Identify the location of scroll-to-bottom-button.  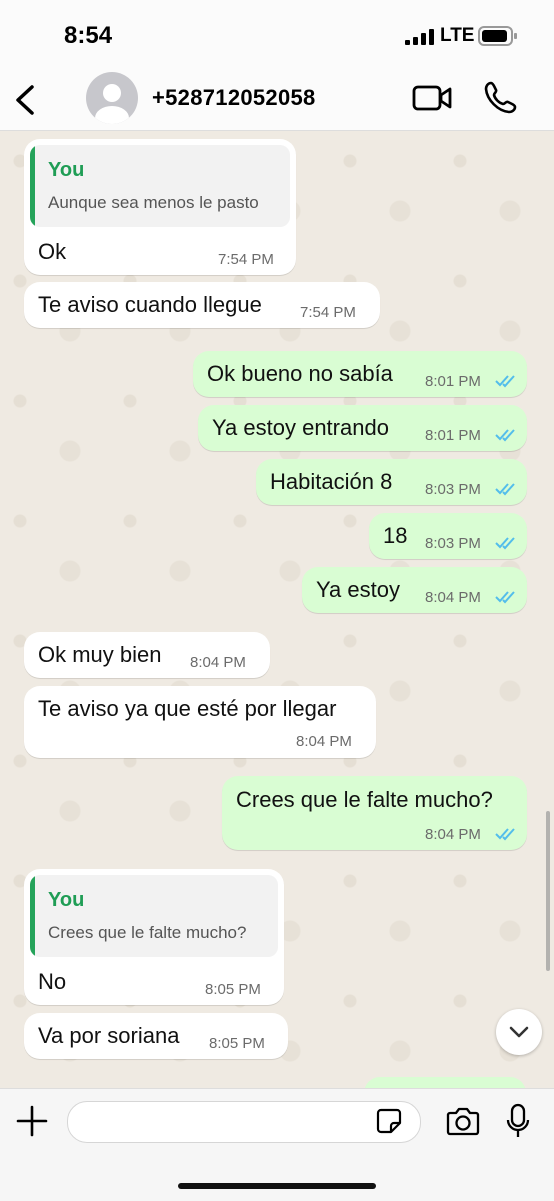
(519, 1032).